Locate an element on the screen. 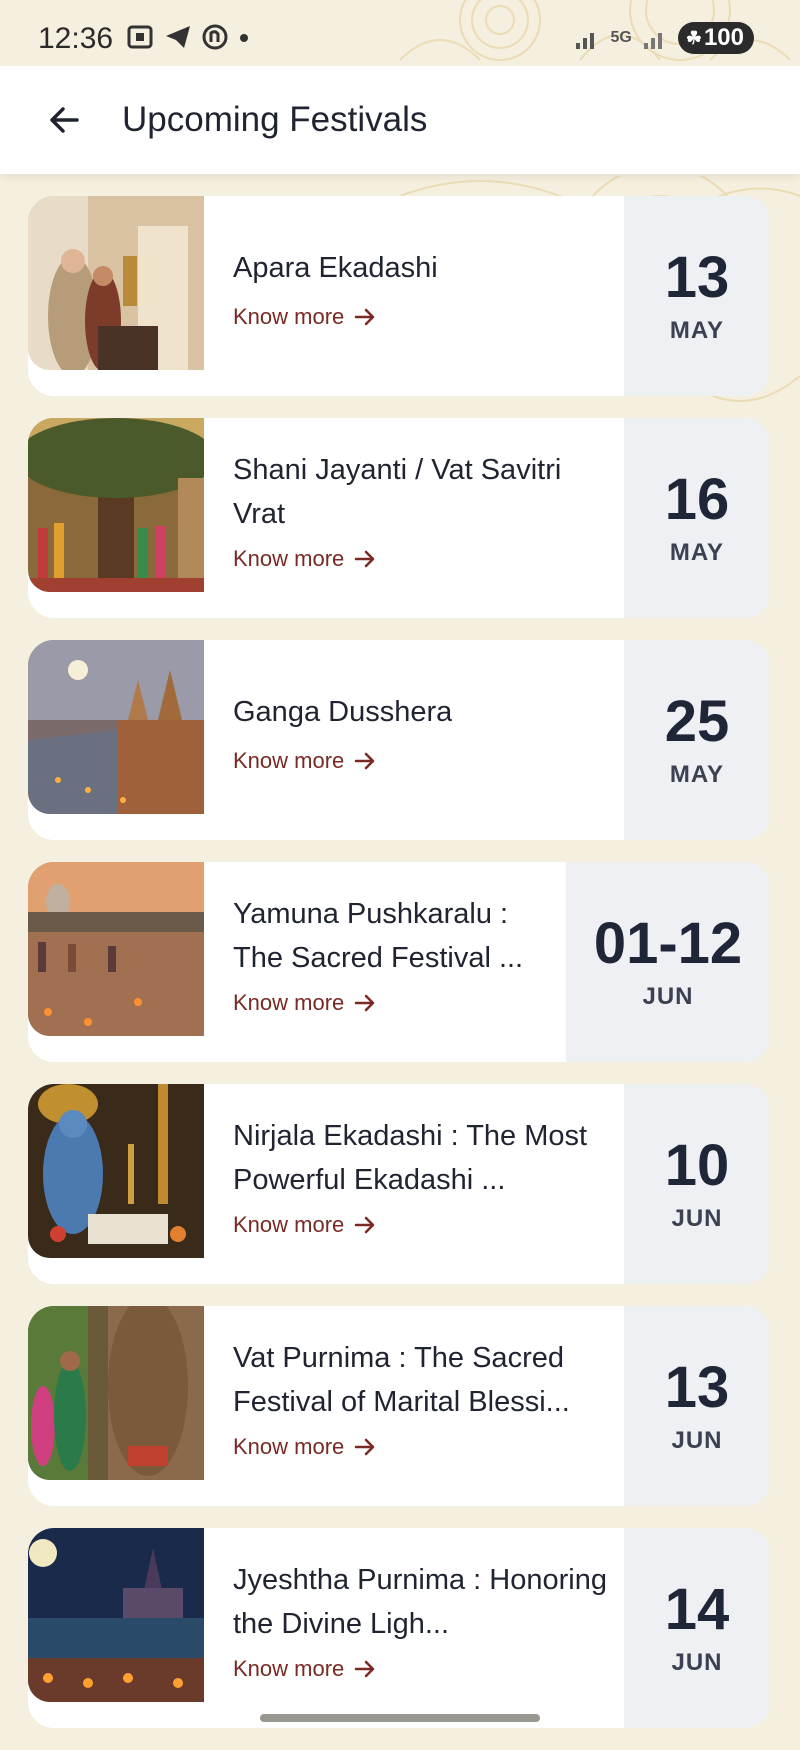 This screenshot has width=800, height=1750. signal-strength-icon is located at coordinates (652, 41).